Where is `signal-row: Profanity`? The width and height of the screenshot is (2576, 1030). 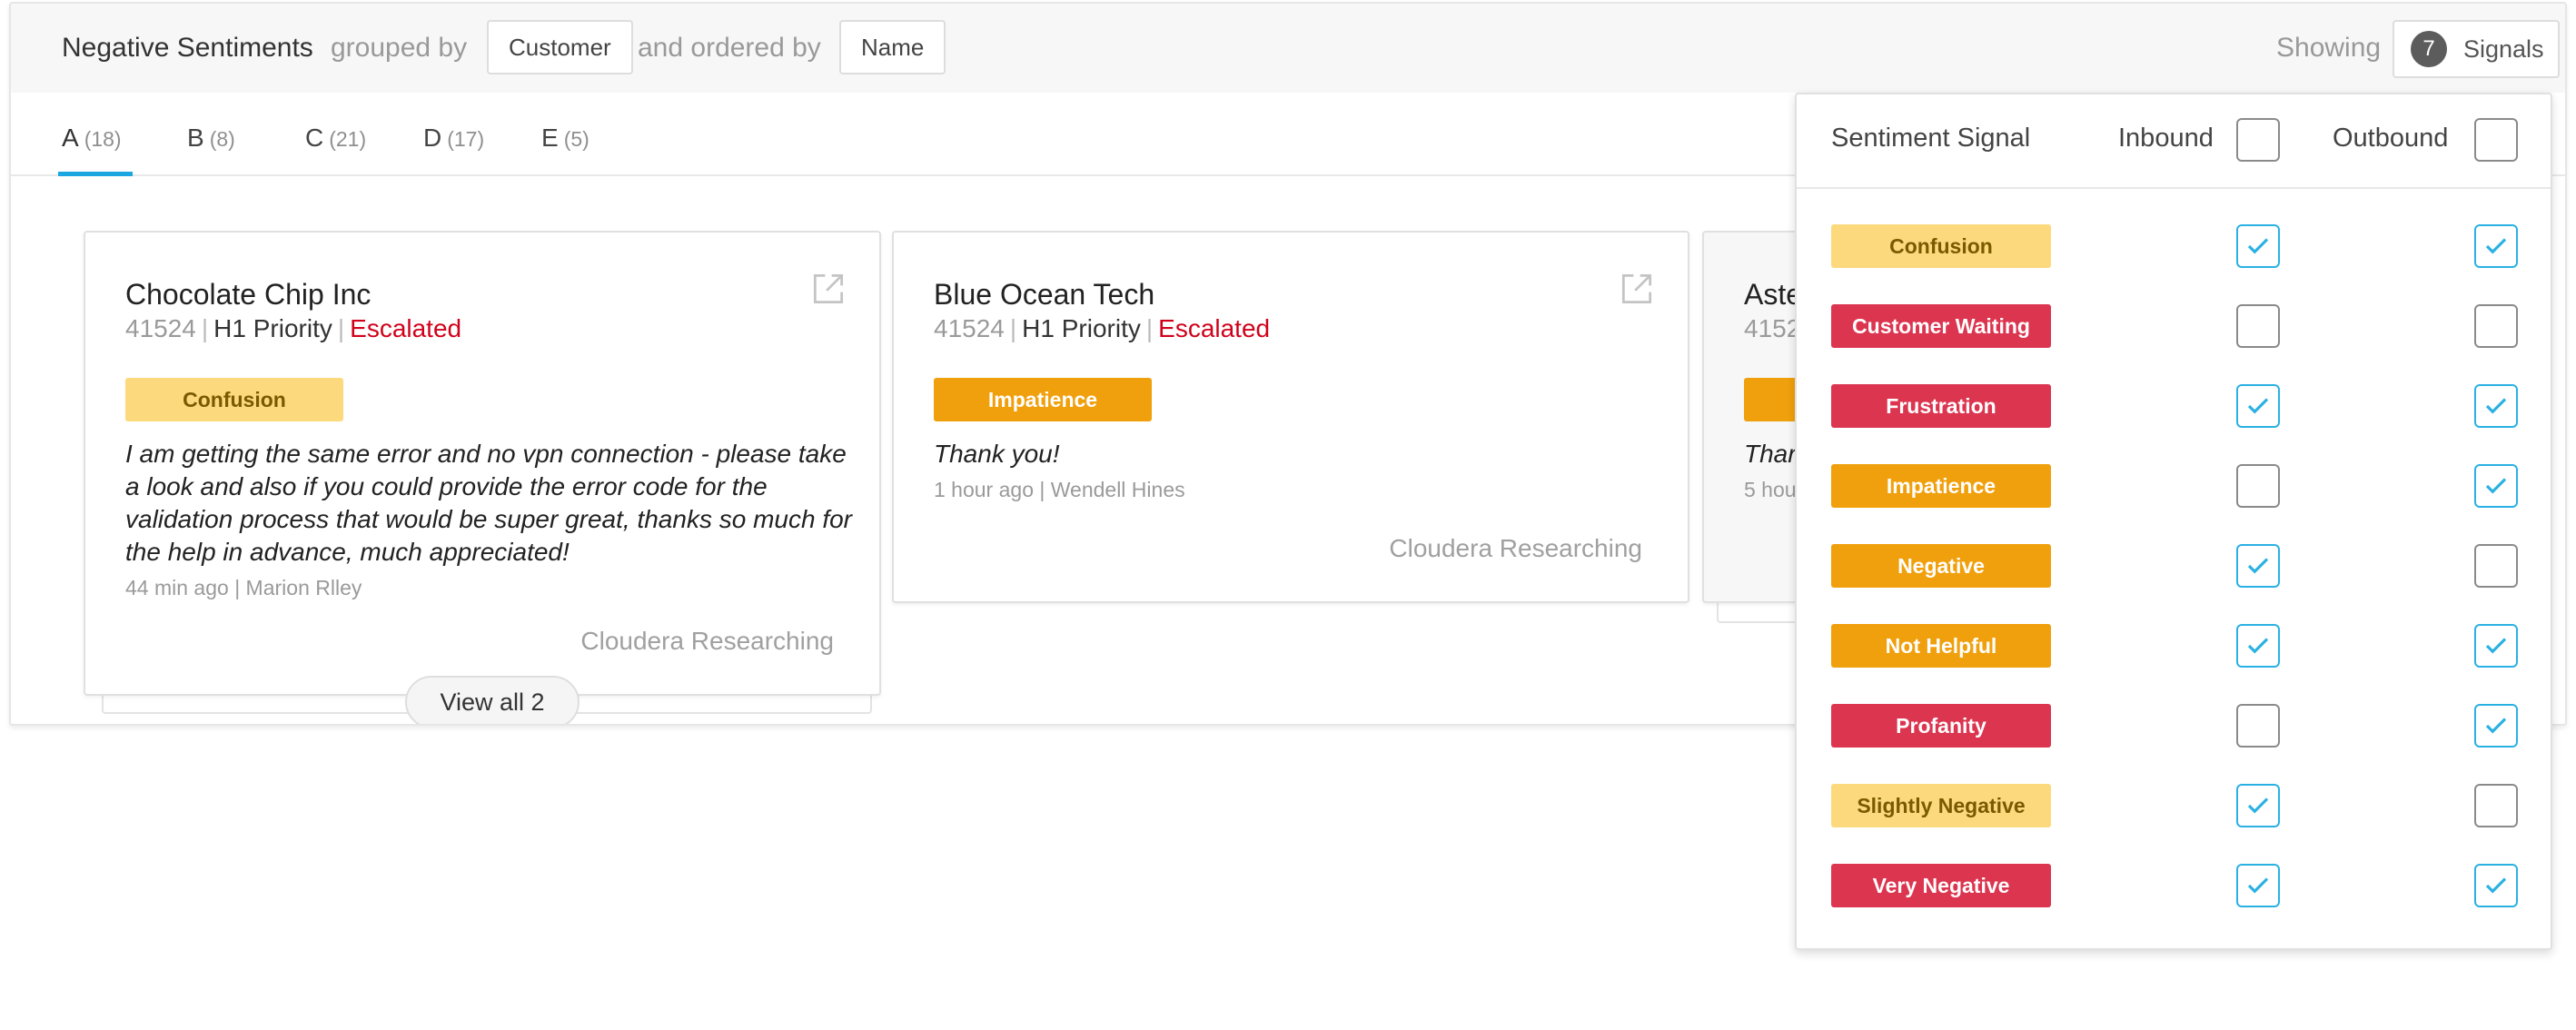 signal-row: Profanity is located at coordinates (2174, 727).